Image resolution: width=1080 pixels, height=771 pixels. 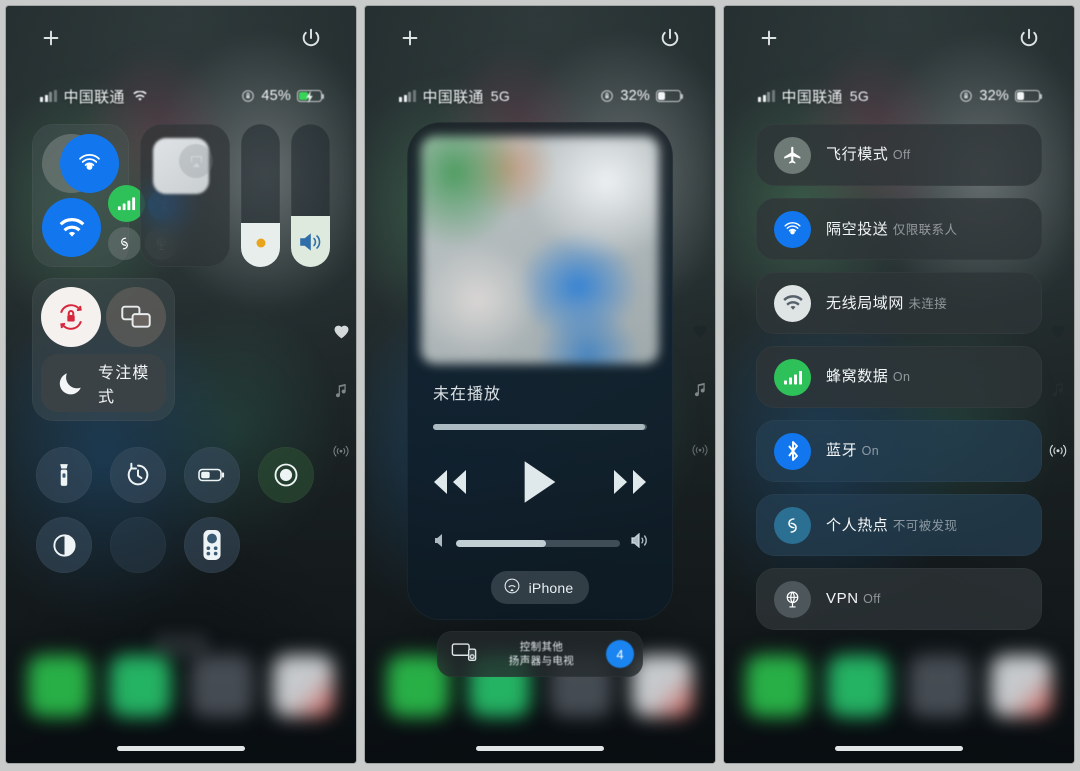 I want to click on conn-row-title: 个人热点, so click(x=857, y=525).